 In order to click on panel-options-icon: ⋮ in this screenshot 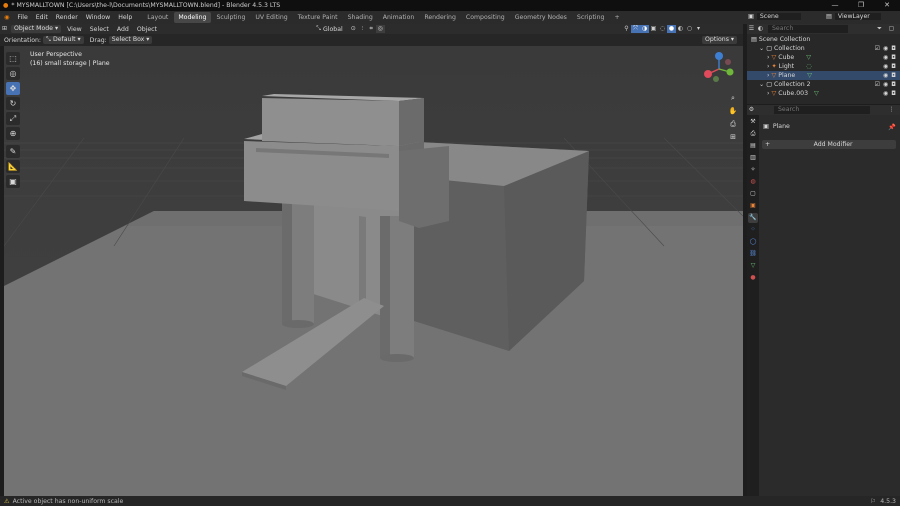, I will do `click(891, 110)`.